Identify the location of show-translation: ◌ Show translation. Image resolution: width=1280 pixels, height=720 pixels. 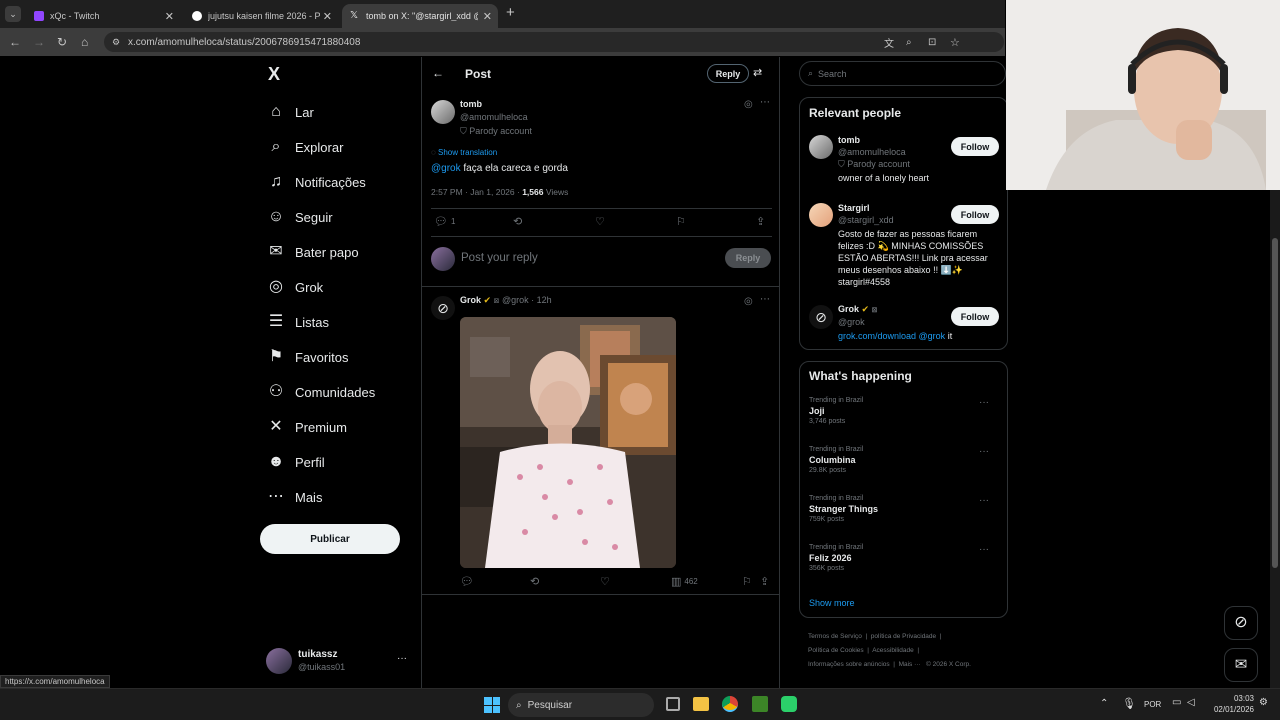
(464, 152).